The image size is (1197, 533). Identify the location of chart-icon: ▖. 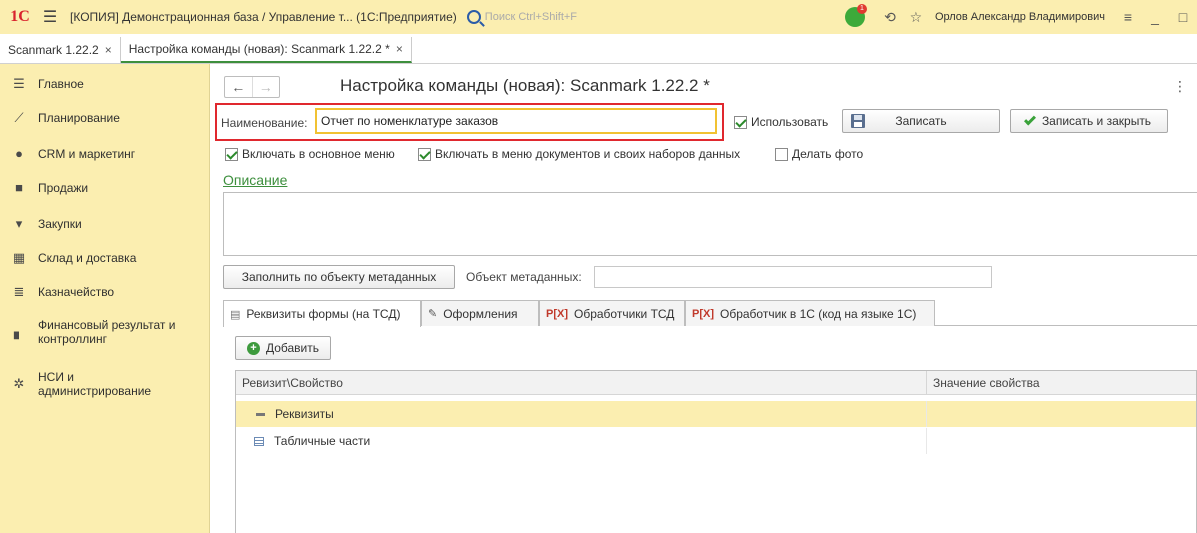
(19, 331).